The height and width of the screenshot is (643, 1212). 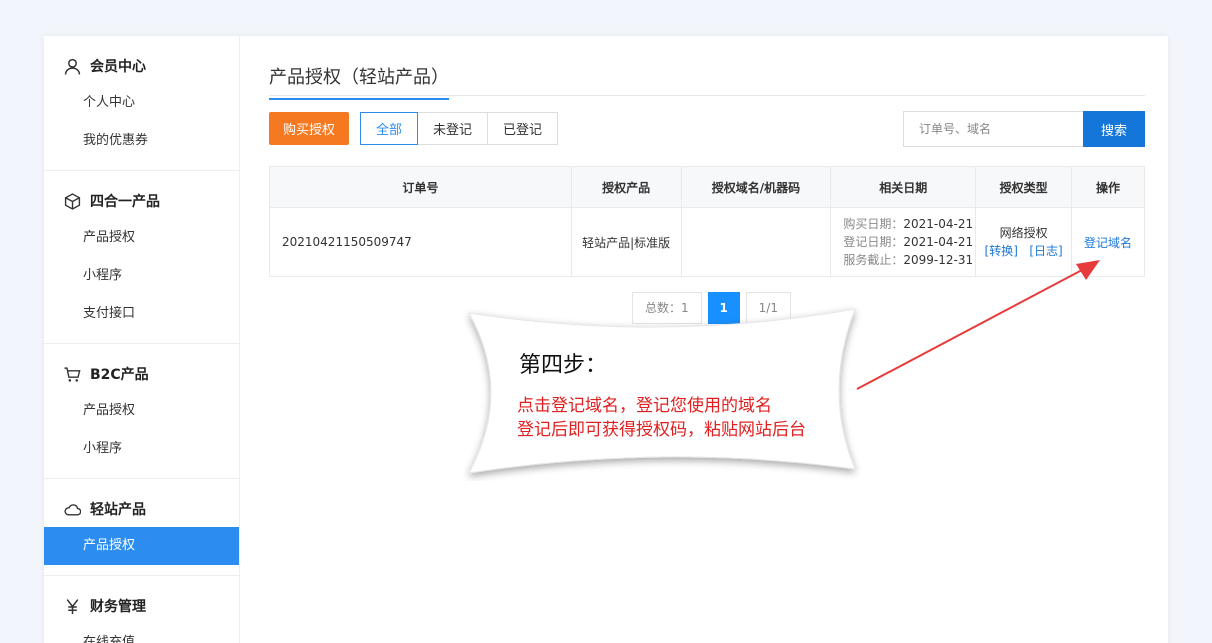 I want to click on col-type: 授权类型, so click(x=1024, y=187).